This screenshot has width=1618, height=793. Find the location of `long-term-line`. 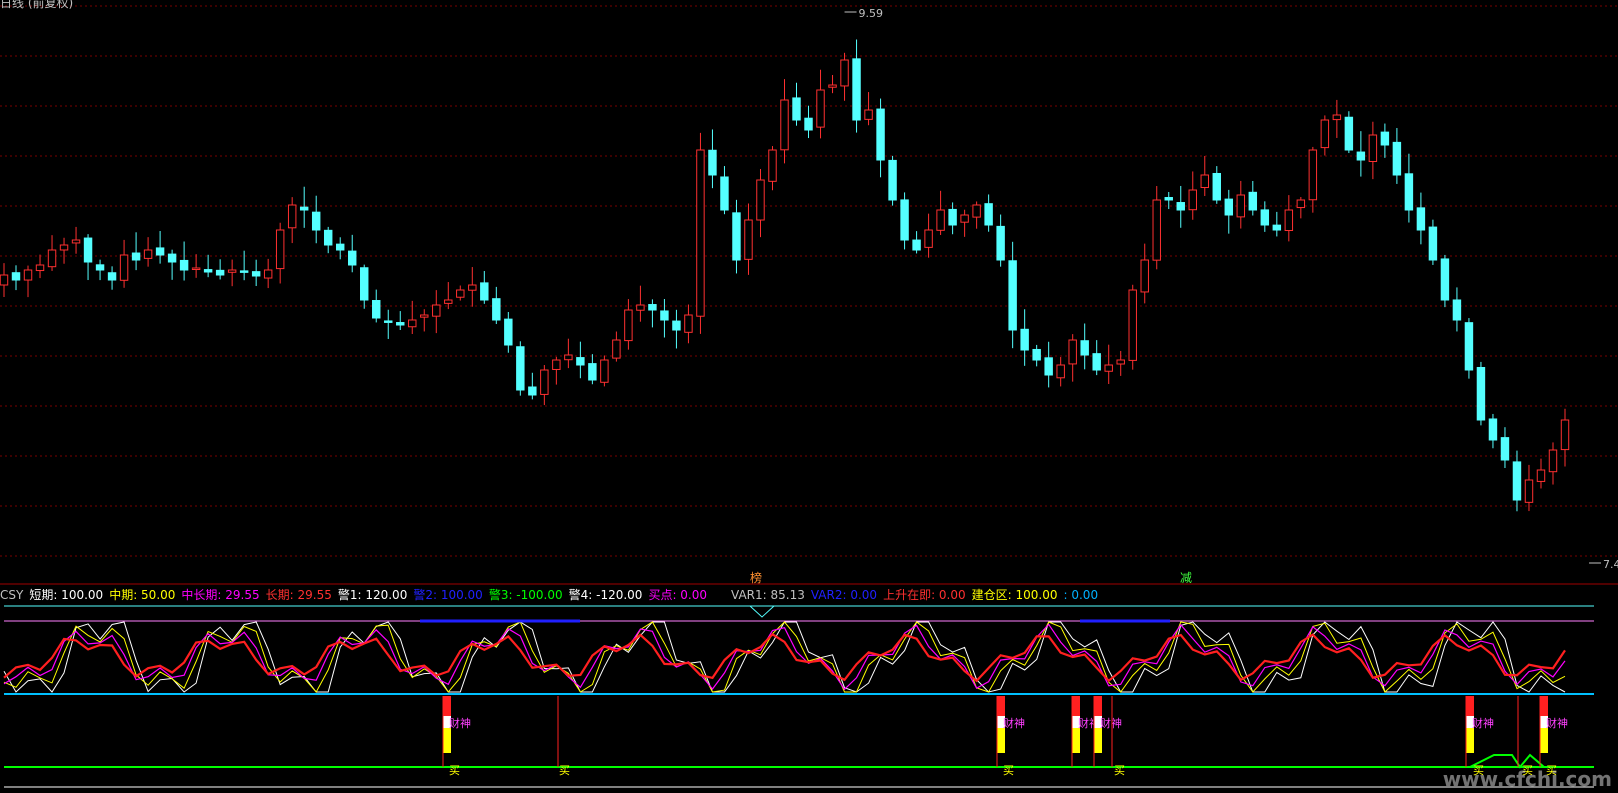

long-term-line is located at coordinates (784, 657).